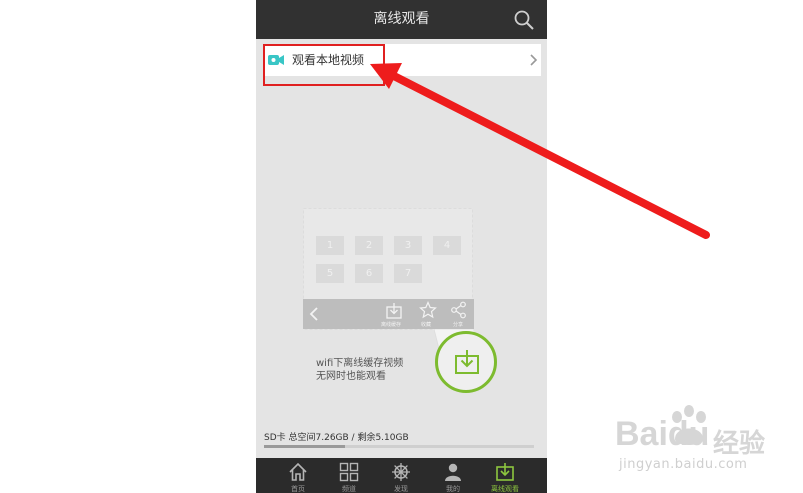 The image size is (803, 493). What do you see at coordinates (683, 464) in the screenshot?
I see `watermark-url: jingyan.baidu.com` at bounding box center [683, 464].